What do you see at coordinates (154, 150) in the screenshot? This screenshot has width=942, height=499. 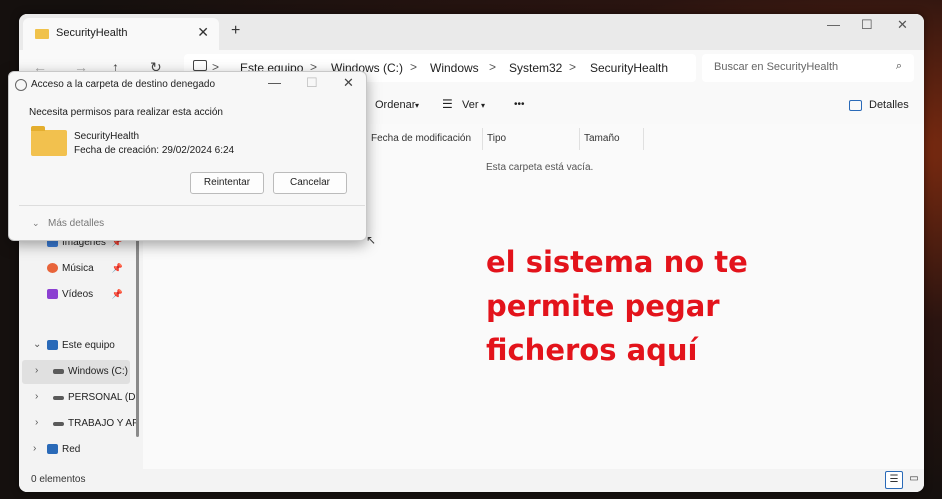 I see `folder-created-date: Fecha de creación: 29/02/2024 6:24` at bounding box center [154, 150].